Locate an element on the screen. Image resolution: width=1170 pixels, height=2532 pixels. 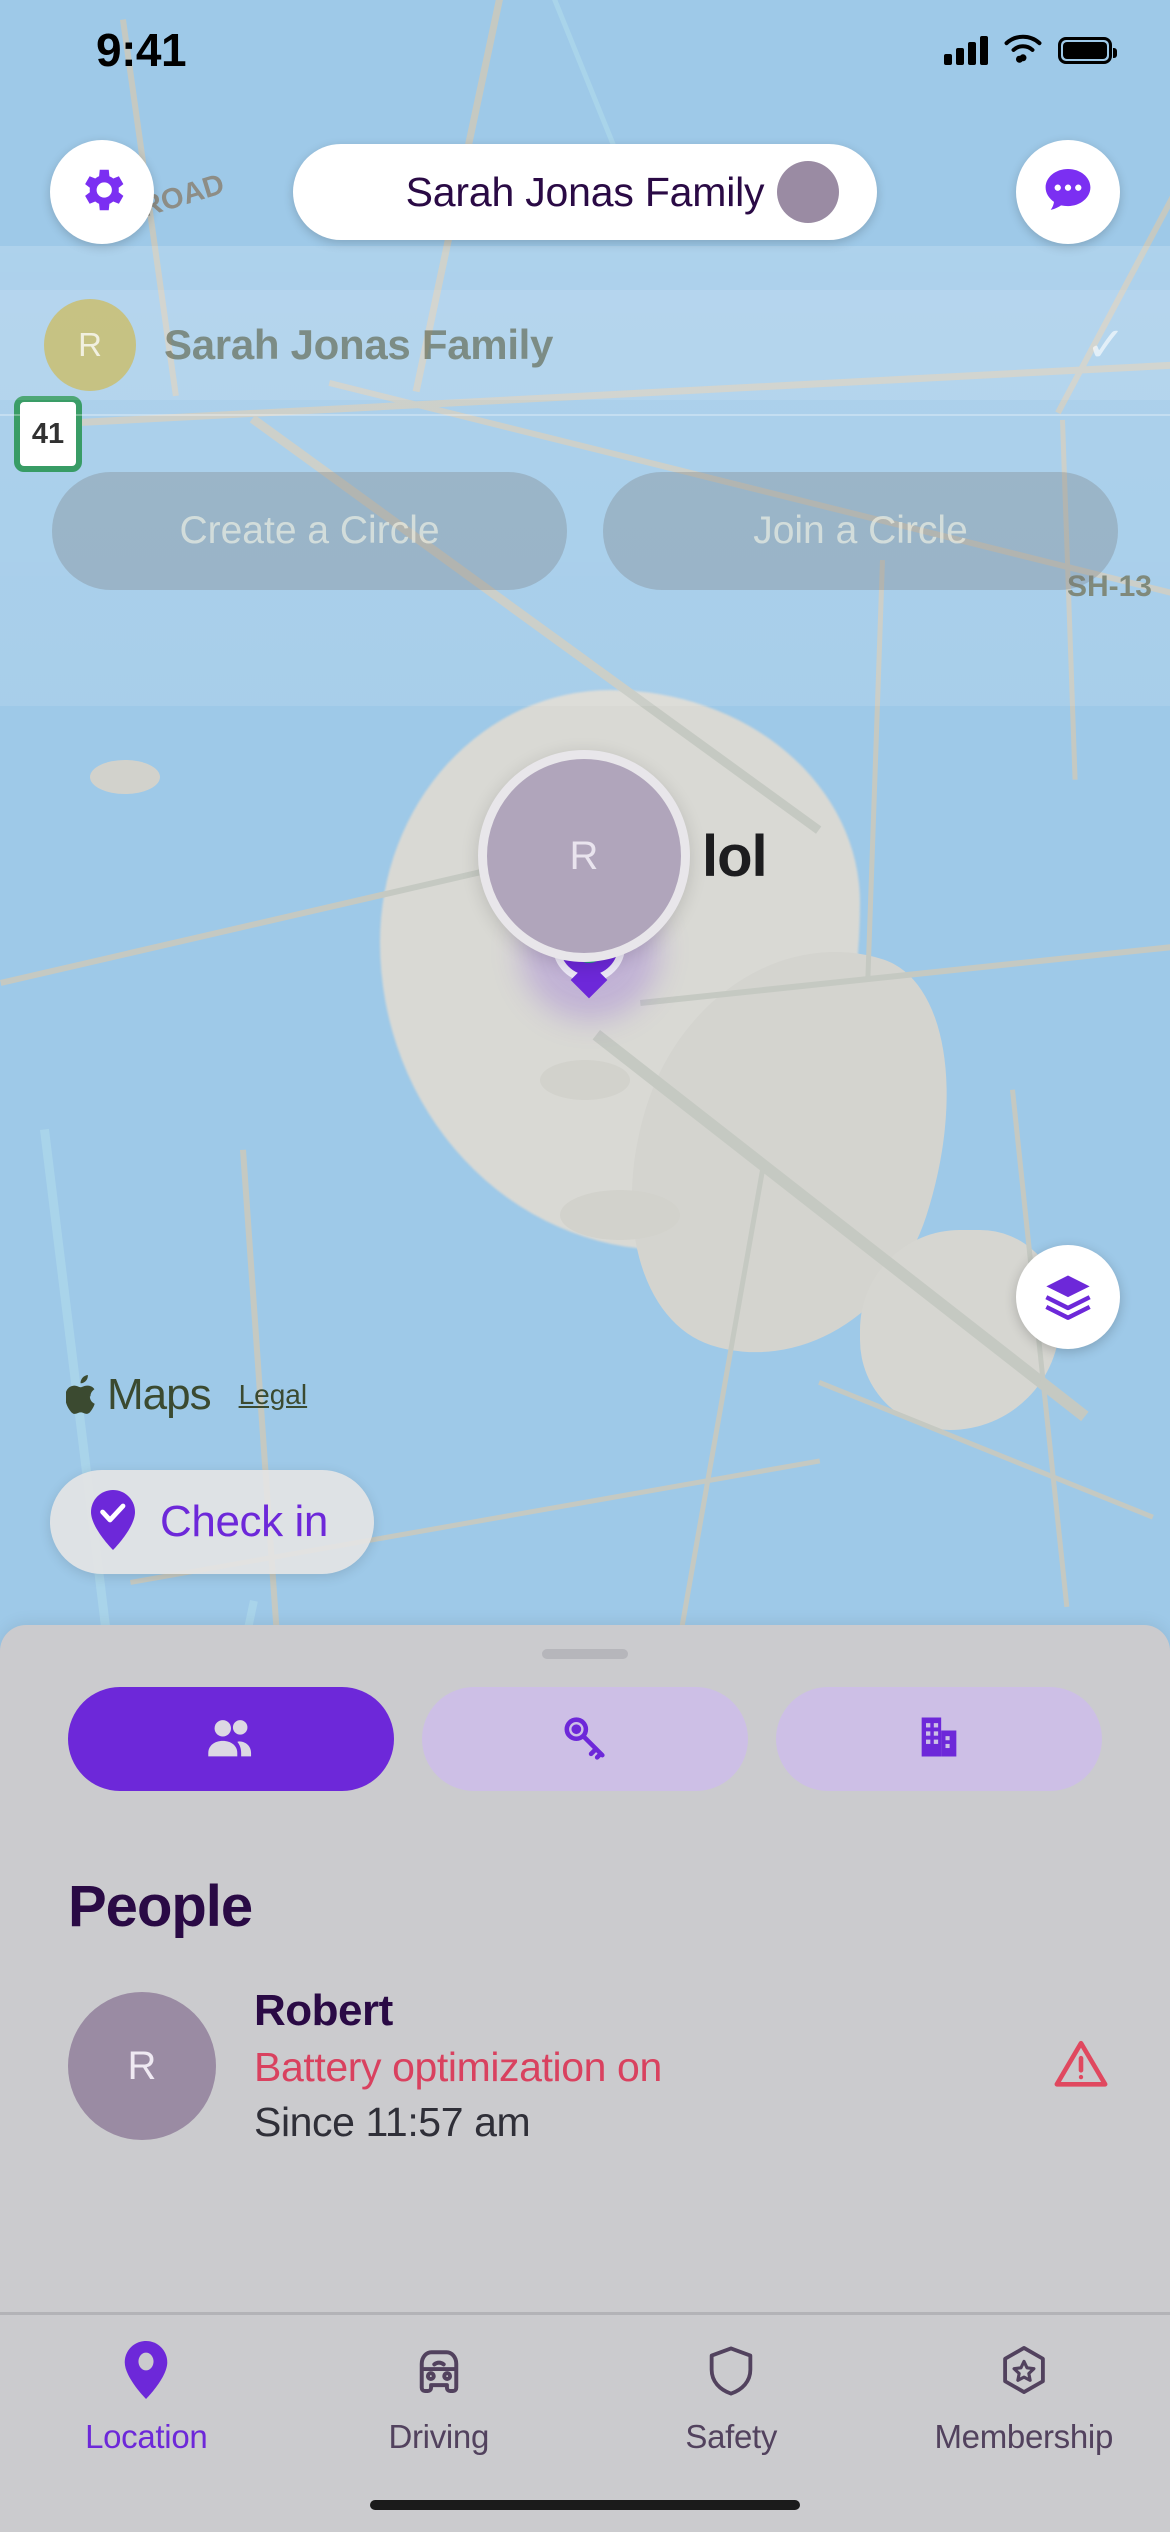
check-in-button: Check in is located at coordinates (212, 1522).